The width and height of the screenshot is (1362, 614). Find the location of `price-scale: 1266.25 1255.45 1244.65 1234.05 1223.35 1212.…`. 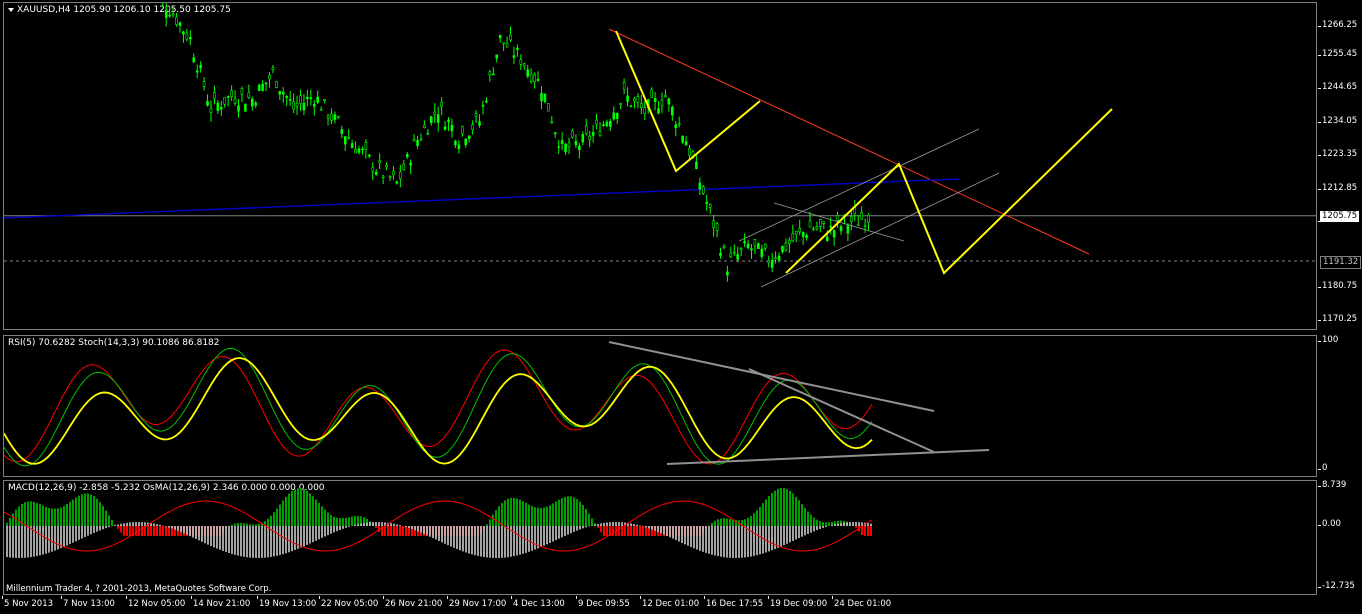

price-scale: 1266.25 1255.45 1244.65 1234.05 1223.35 1212.… is located at coordinates (1339, 166).